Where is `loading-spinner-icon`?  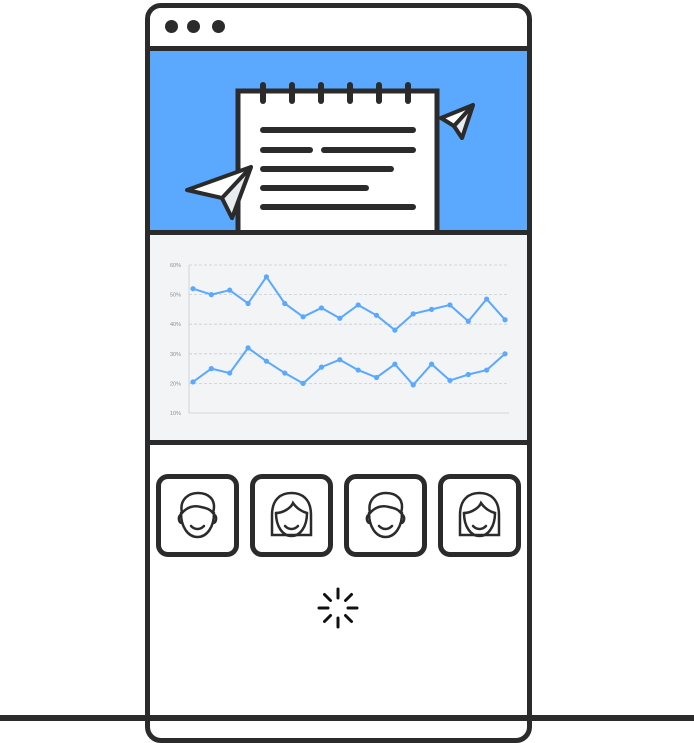 loading-spinner-icon is located at coordinates (338, 608).